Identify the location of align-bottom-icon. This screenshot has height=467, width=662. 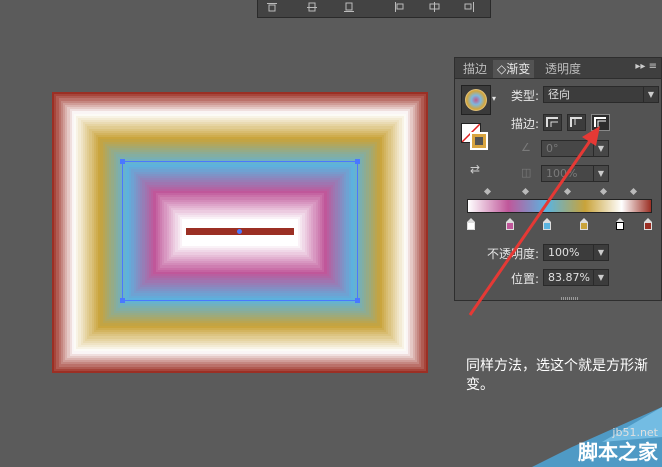
(349, 7).